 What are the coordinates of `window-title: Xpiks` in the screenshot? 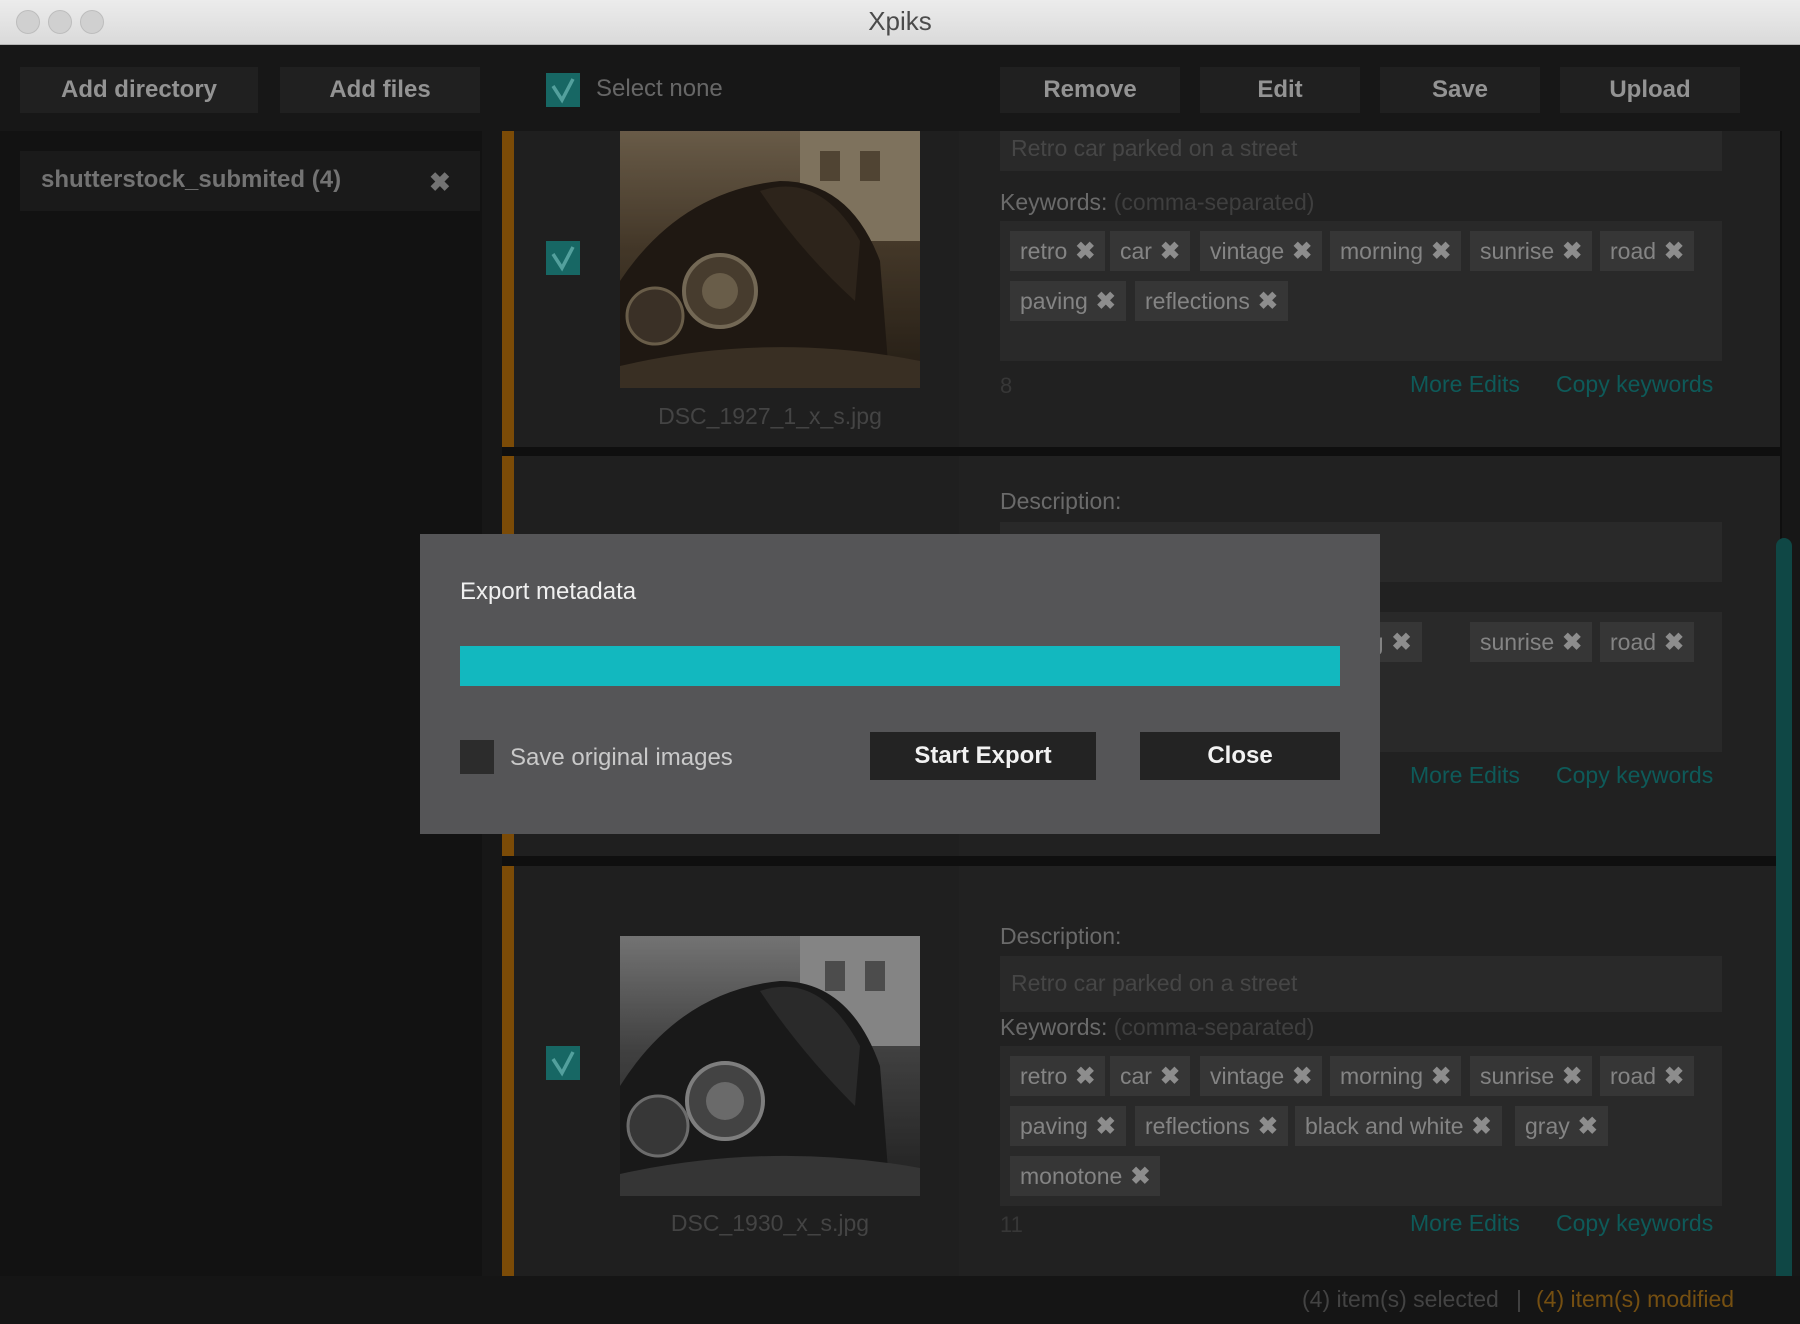 It's located at (900, 21).